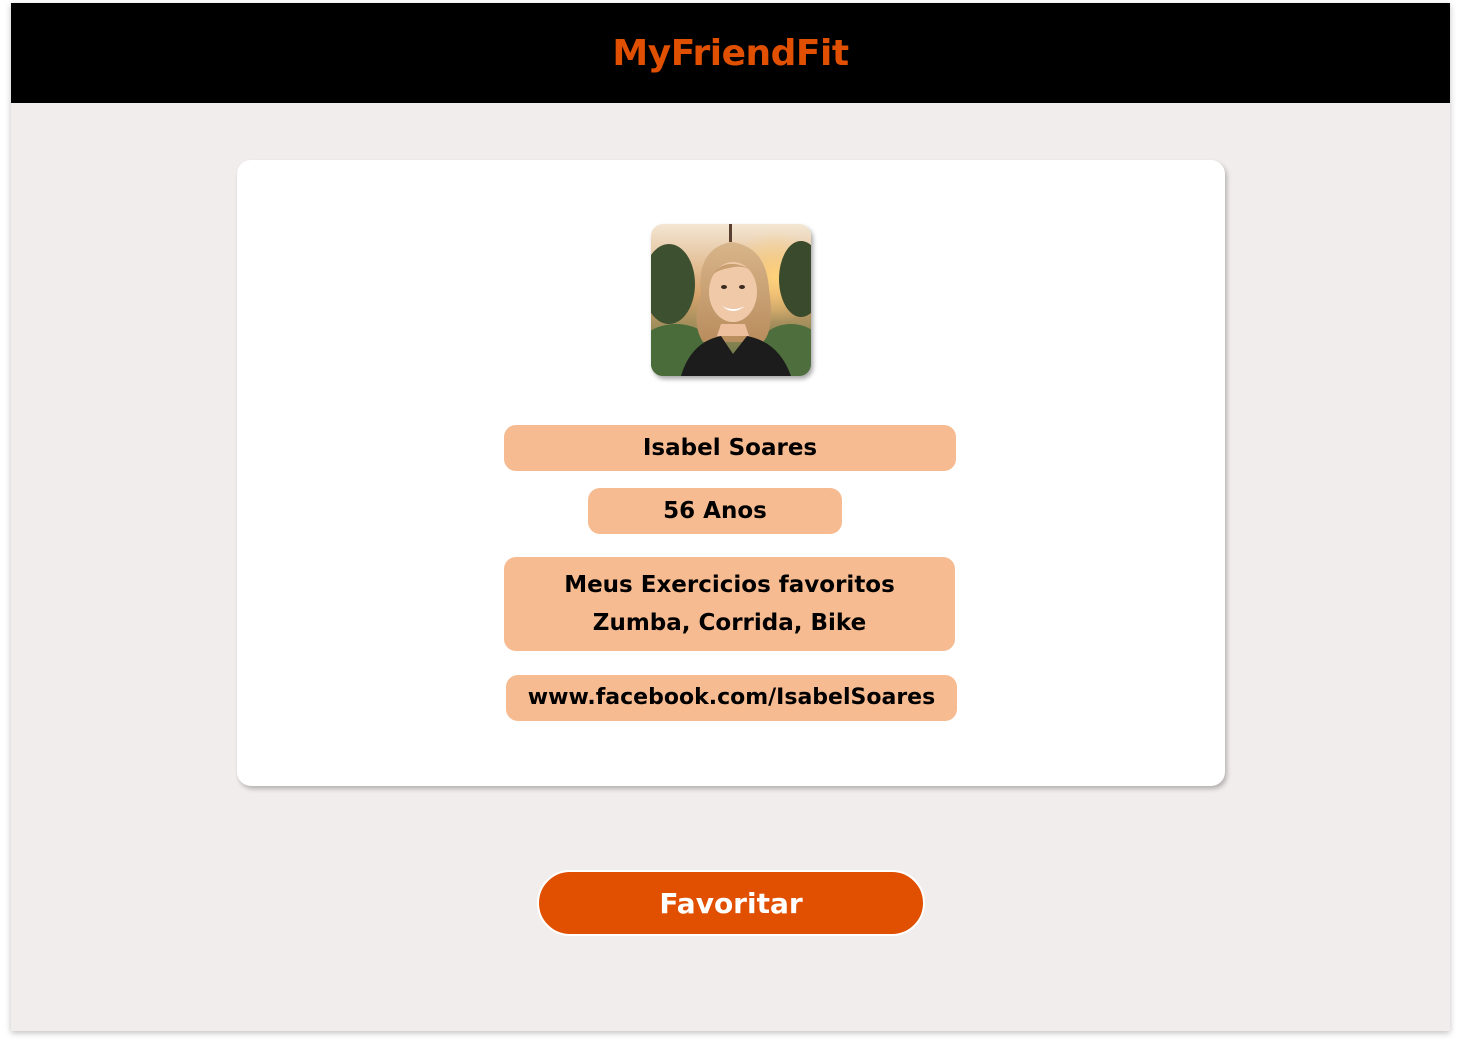 Image resolution: width=1460 pixels, height=1045 pixels. I want to click on facebook-link: www.facebook.com/IsabelSoares, so click(731, 698).